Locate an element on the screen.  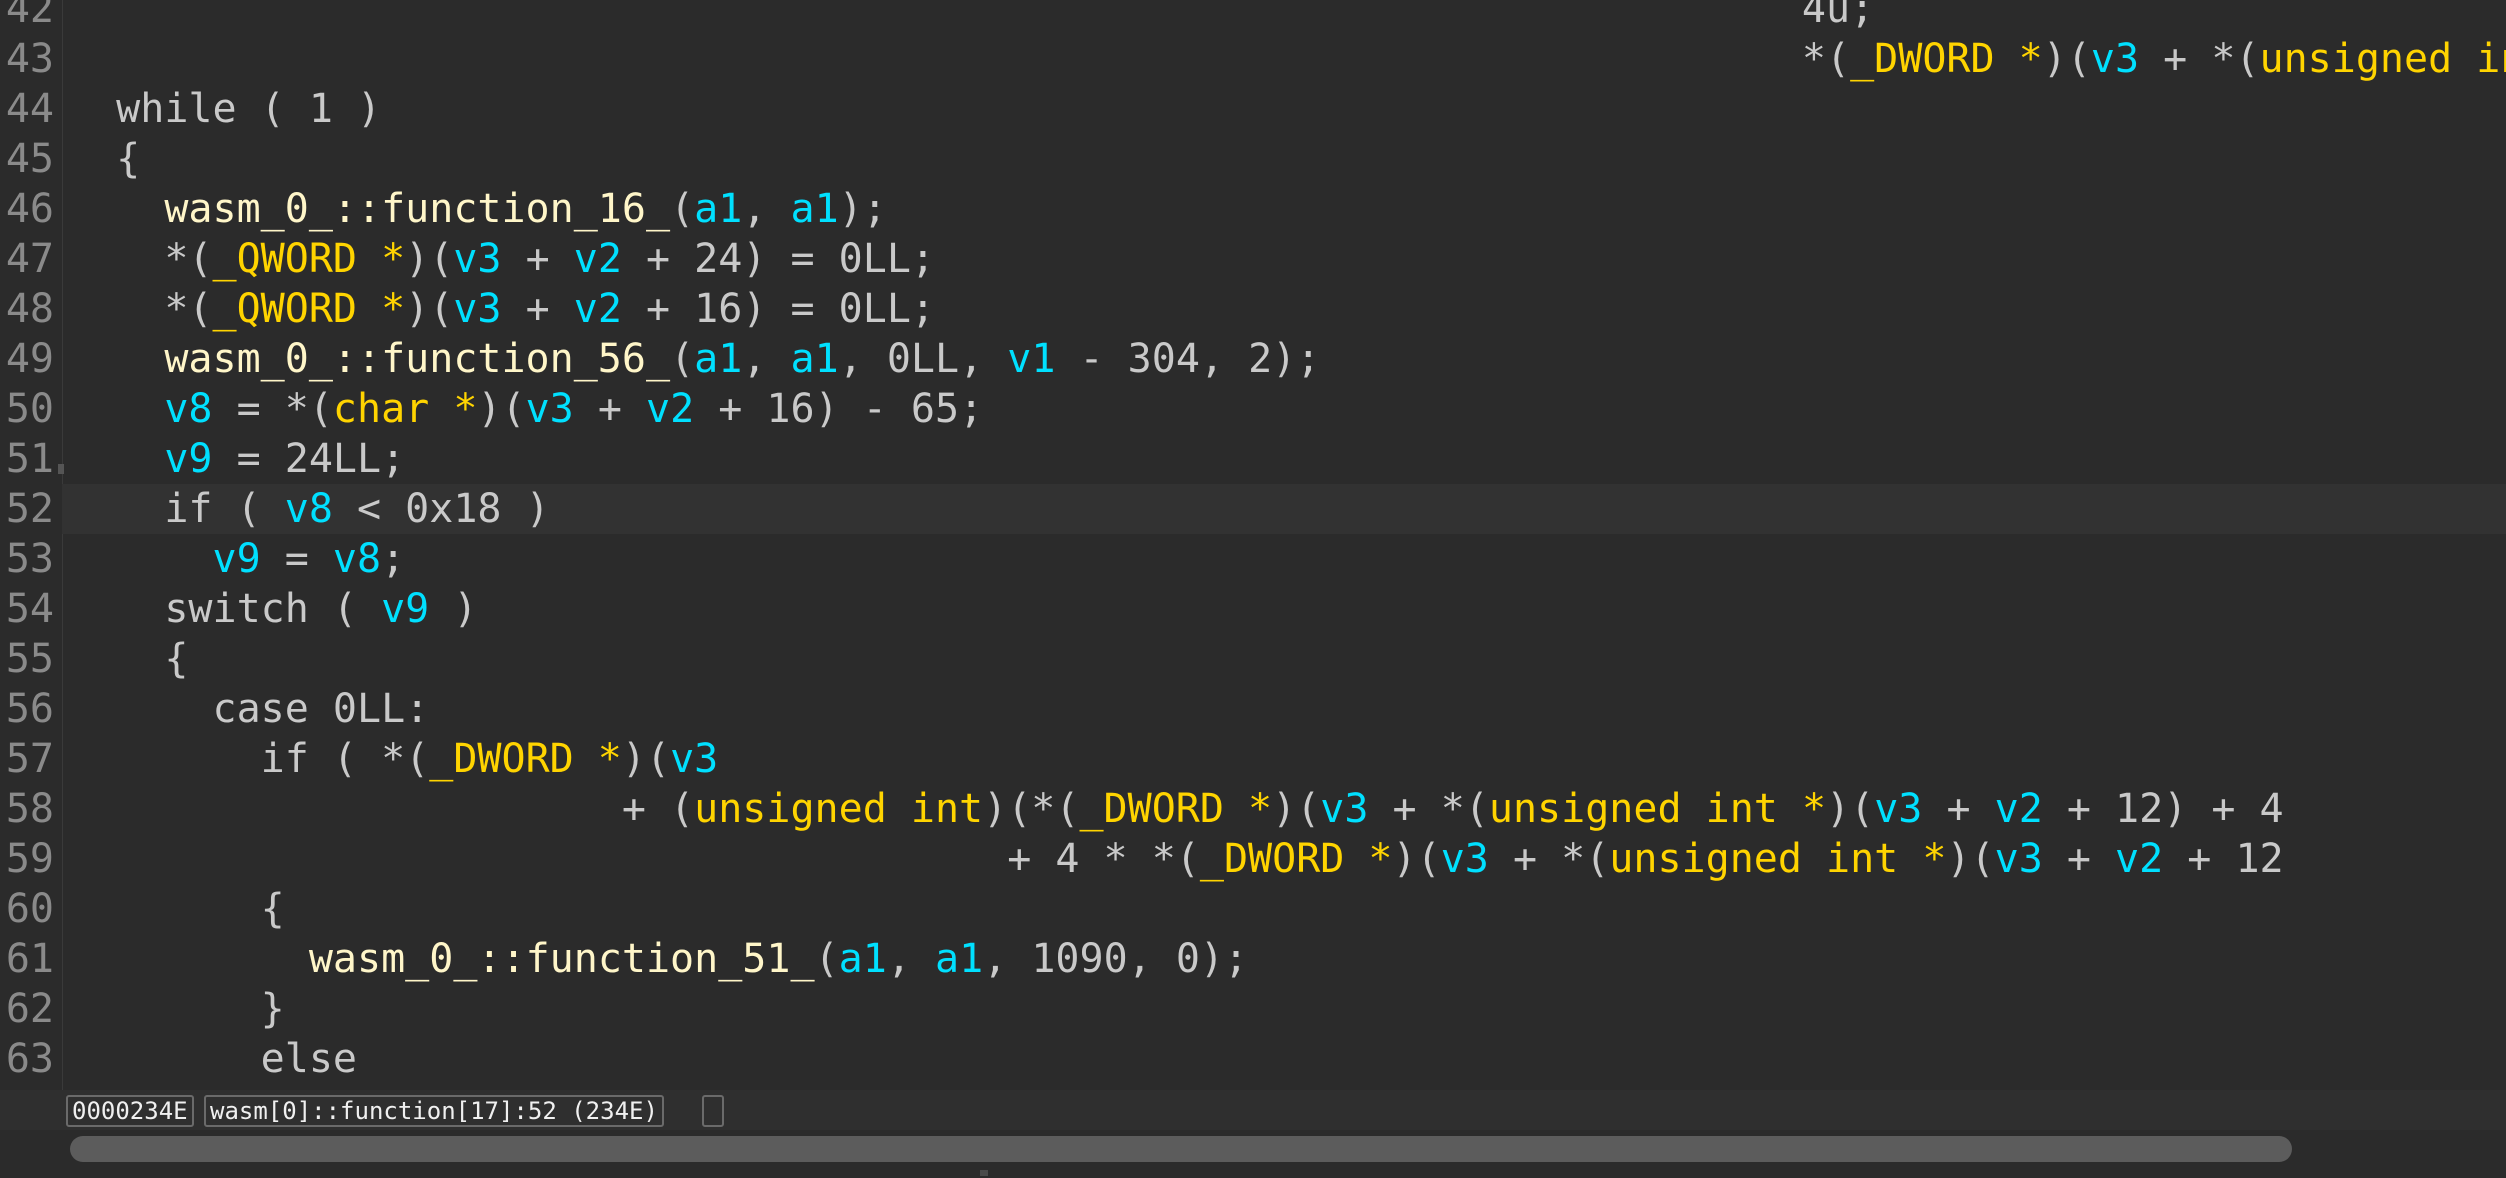
code-text: while ( 1 ) is located at coordinates (224, 109).